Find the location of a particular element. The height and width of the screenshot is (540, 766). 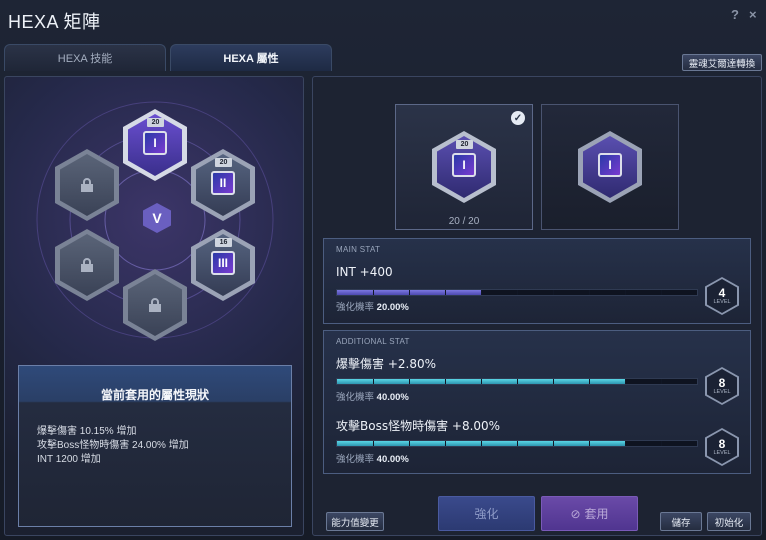

core-preview: 20 I is located at coordinates (464, 167).